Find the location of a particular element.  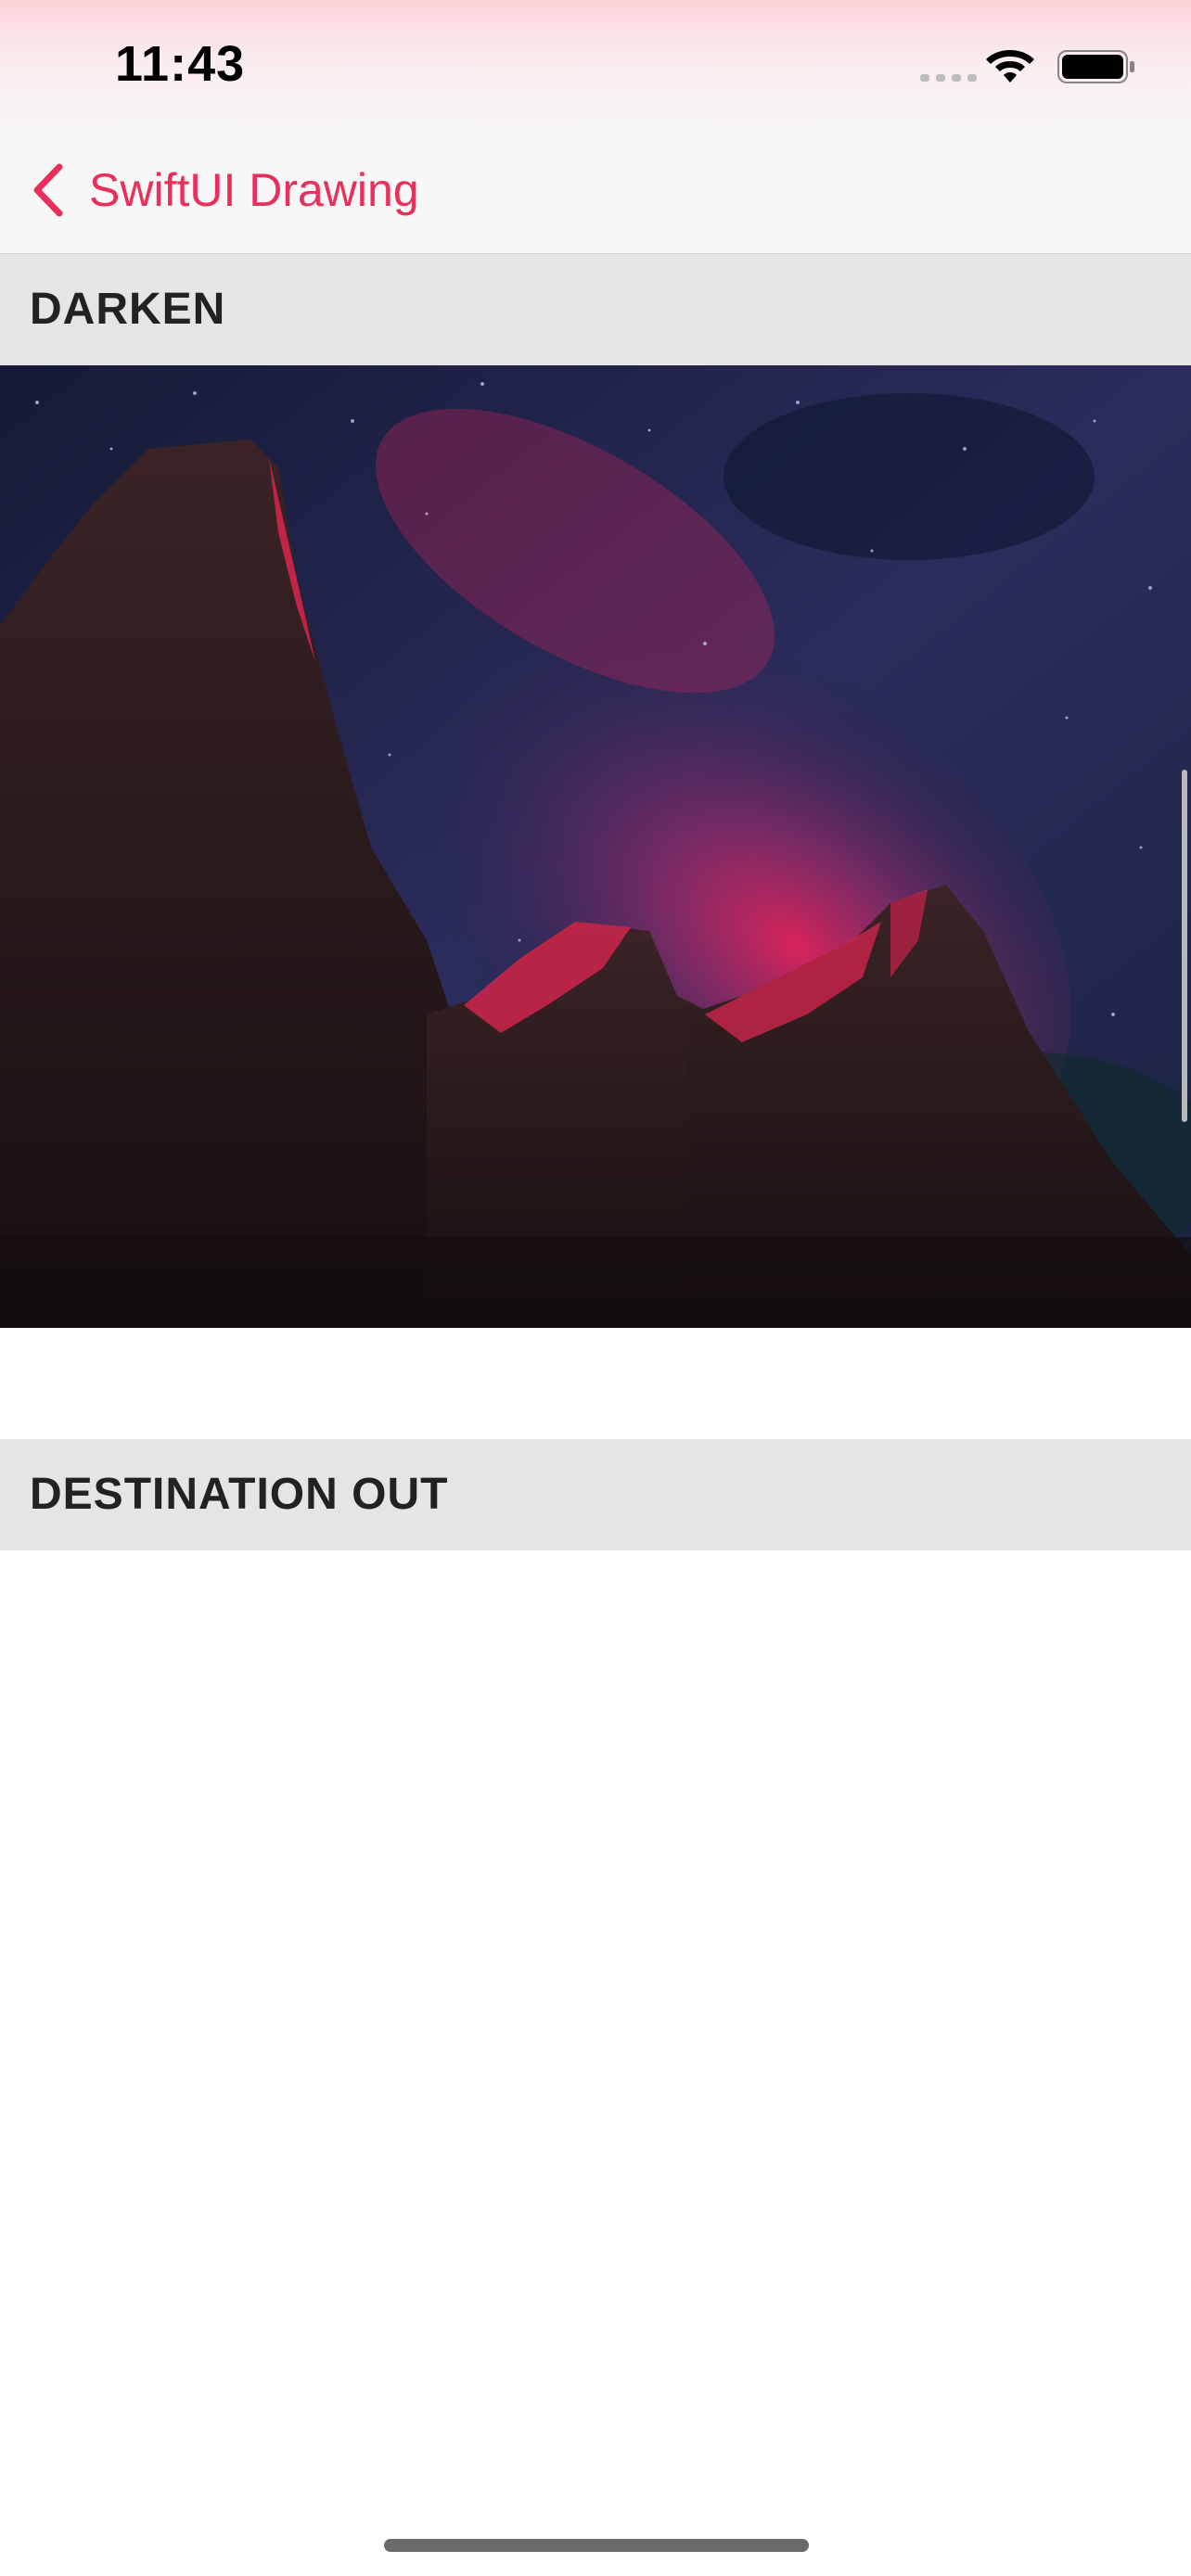

section-title: DARKEN is located at coordinates (128, 309).